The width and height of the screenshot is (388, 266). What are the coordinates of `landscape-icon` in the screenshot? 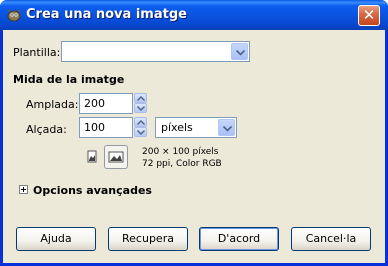 It's located at (116, 161).